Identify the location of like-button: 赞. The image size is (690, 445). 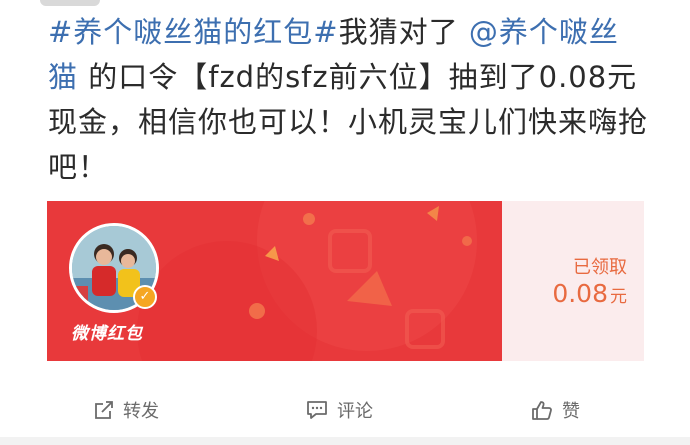
(555, 410).